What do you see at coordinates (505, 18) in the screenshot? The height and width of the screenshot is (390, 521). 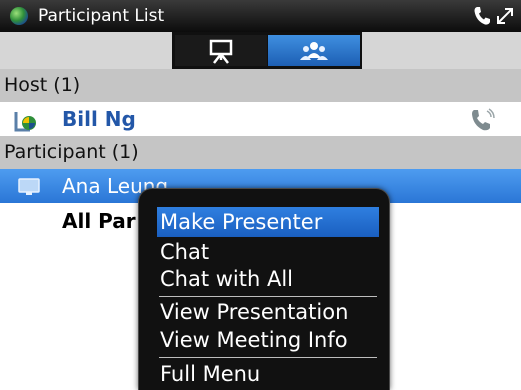 I see `expand-arrows-icon` at bounding box center [505, 18].